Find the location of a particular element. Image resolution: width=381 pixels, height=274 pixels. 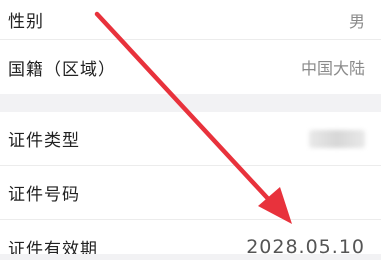

id-type-value-redacted is located at coordinates (337, 138).